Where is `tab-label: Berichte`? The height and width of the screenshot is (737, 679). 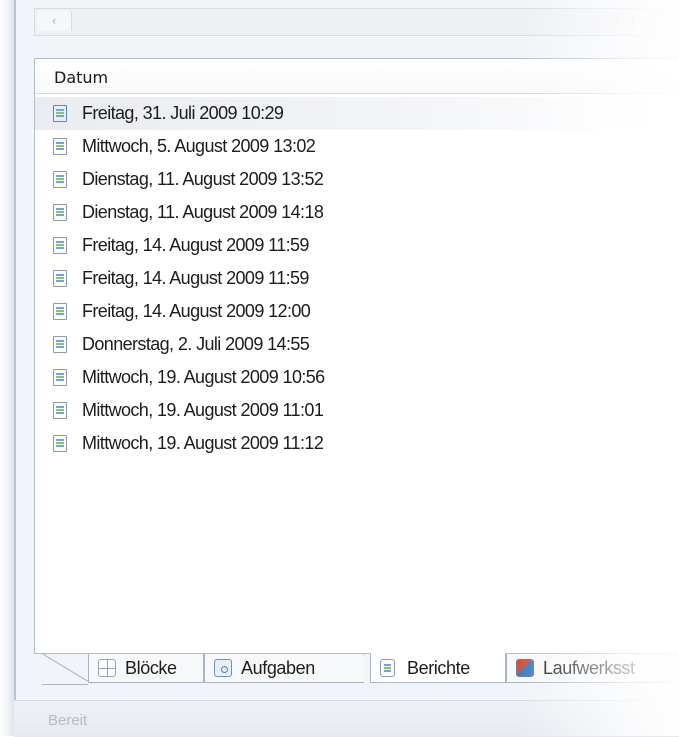
tab-label: Berichte is located at coordinates (438, 668).